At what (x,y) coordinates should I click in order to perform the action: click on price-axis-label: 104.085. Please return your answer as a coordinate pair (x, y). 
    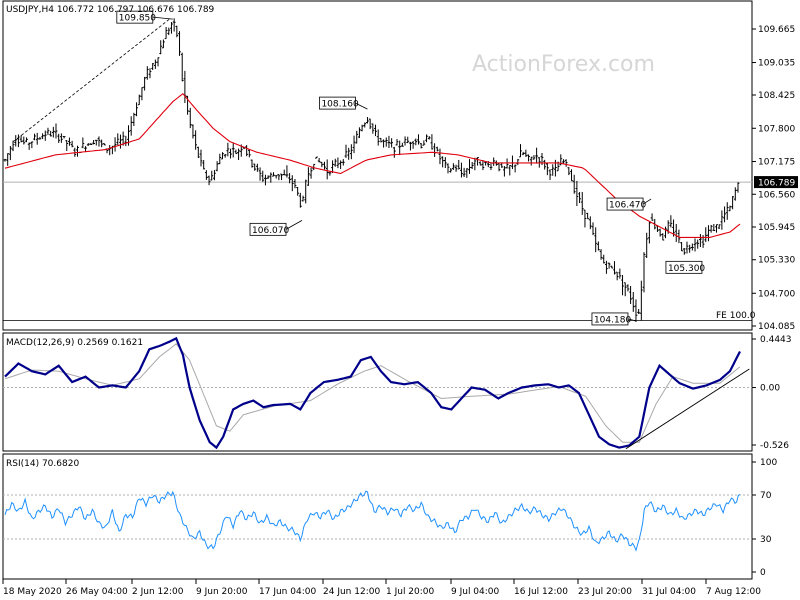
    Looking at the image, I should click on (776, 327).